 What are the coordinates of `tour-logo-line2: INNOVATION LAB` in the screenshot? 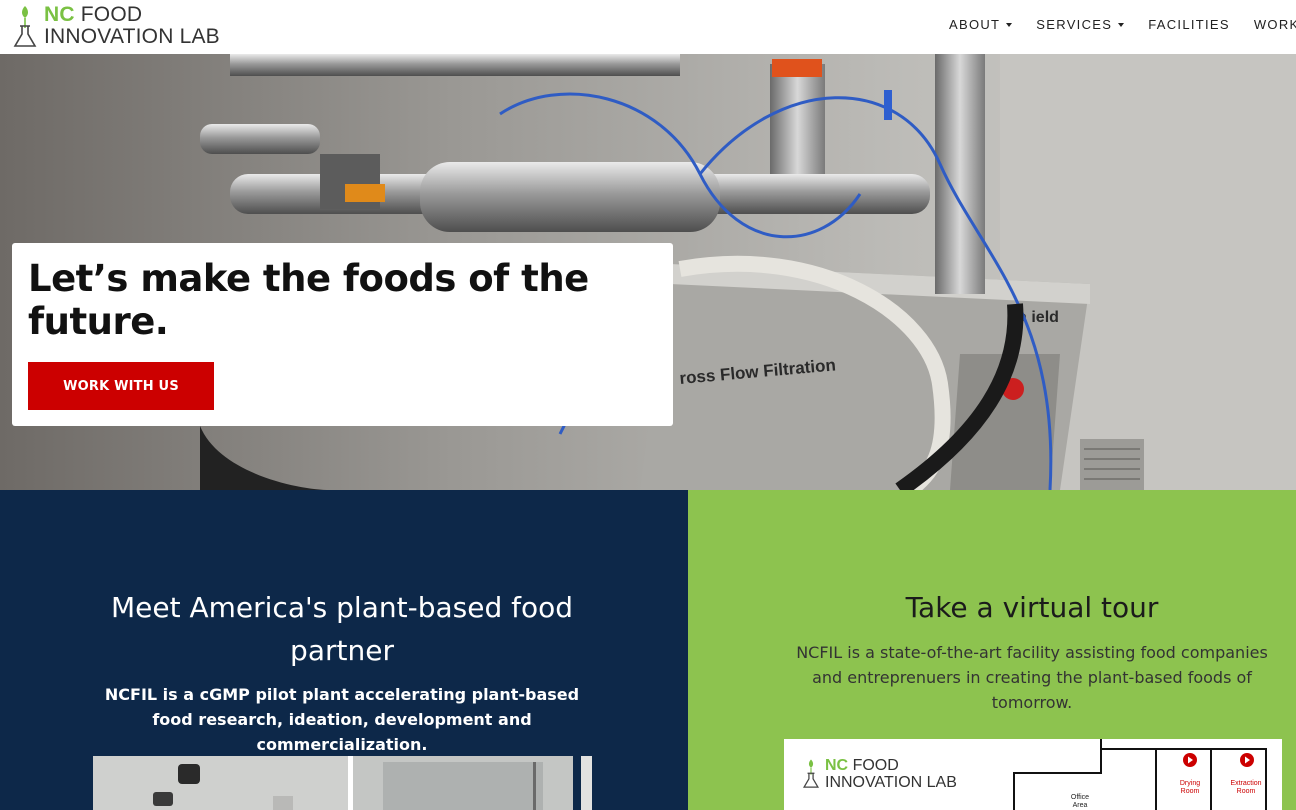 It's located at (891, 782).